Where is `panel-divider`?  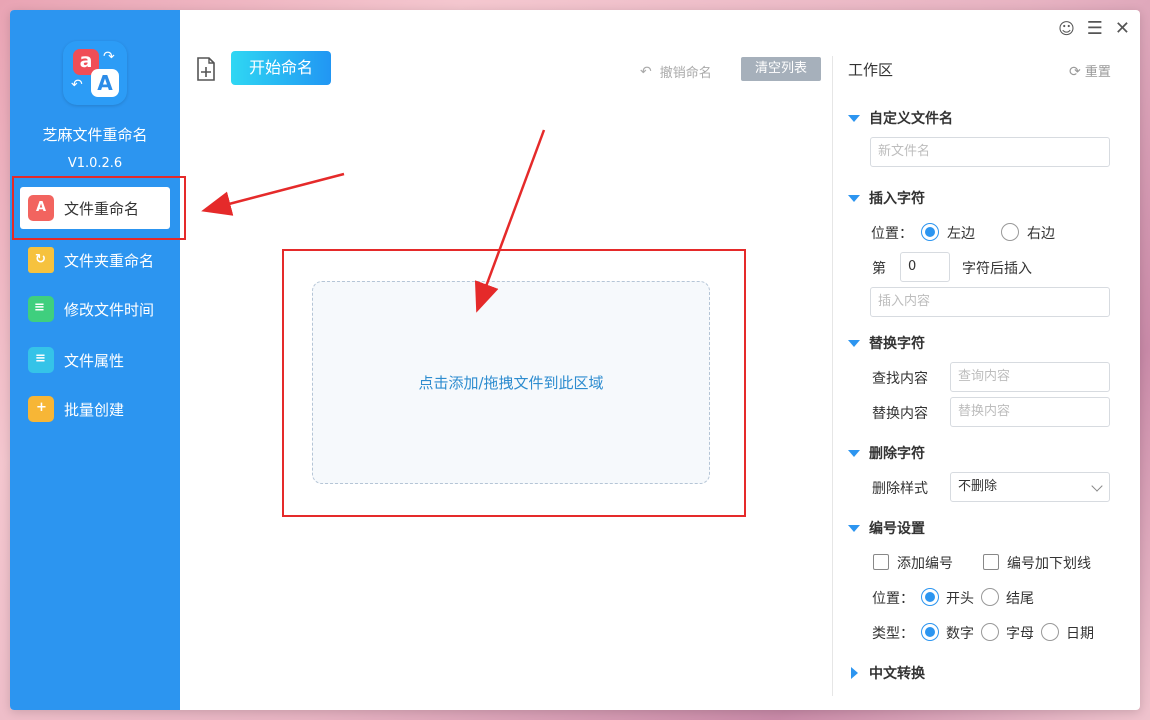 panel-divider is located at coordinates (832, 376).